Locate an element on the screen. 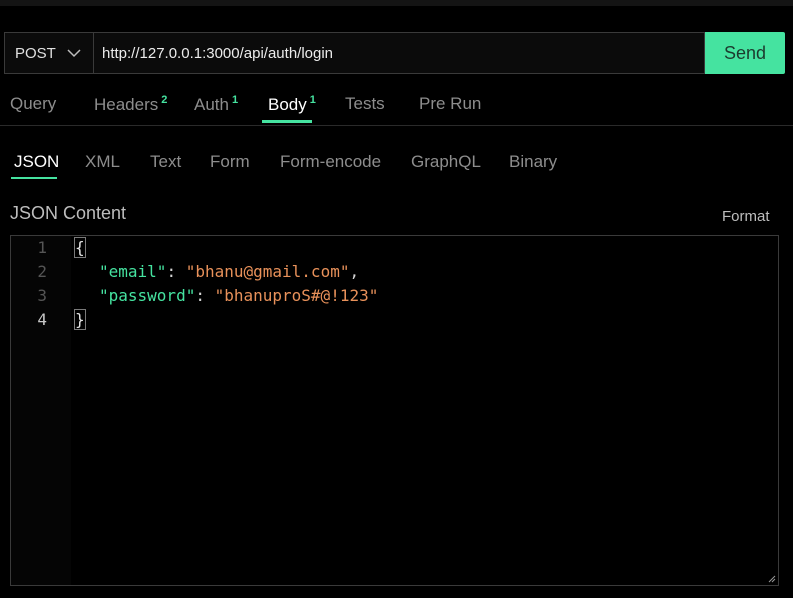 Image resolution: width=793 pixels, height=598 pixels. tab-body-label: Body is located at coordinates (287, 104).